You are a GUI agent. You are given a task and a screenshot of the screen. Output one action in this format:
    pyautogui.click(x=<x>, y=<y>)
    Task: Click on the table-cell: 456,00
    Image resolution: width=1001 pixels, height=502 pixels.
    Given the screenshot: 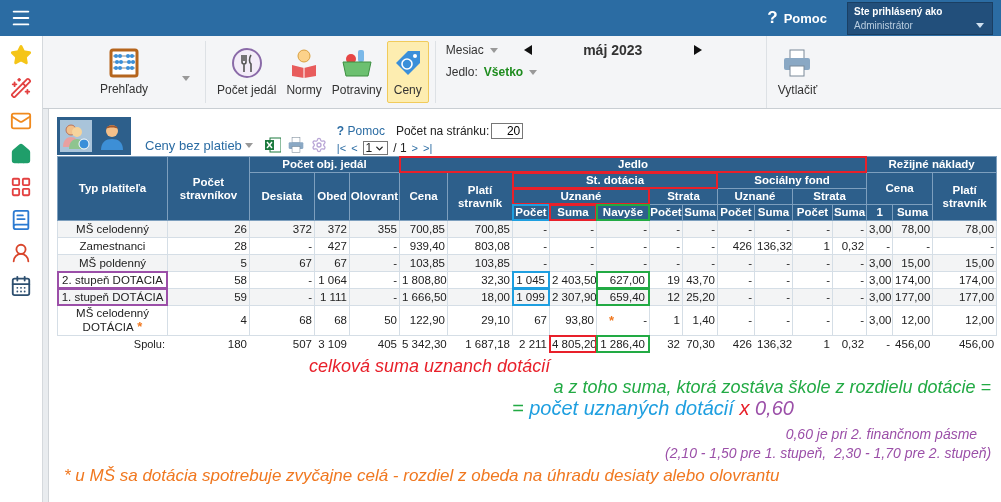 What is the action you would take?
    pyautogui.click(x=964, y=344)
    